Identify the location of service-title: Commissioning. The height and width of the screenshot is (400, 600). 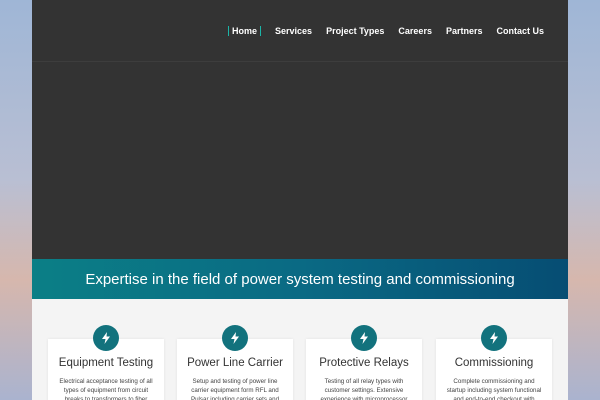
(494, 363).